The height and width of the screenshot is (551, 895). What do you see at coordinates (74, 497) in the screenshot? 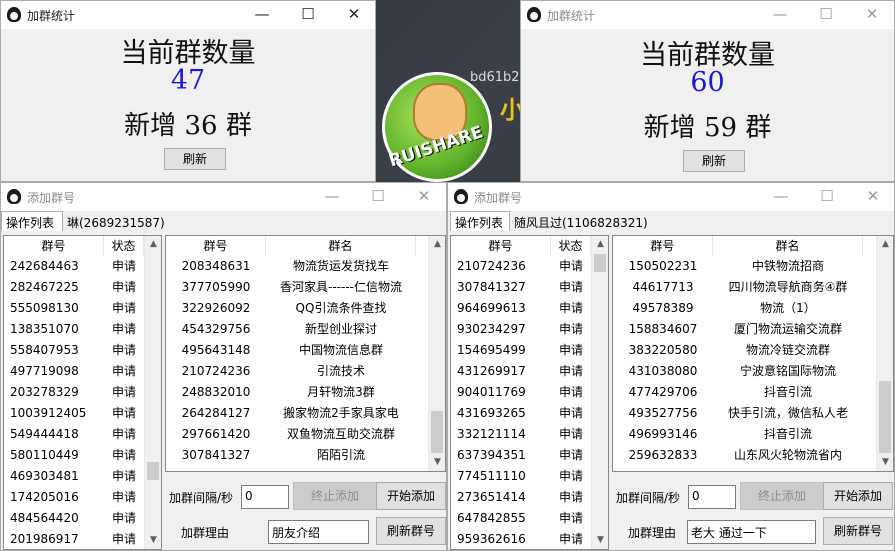
I see `table-row: 174205016 申请` at bounding box center [74, 497].